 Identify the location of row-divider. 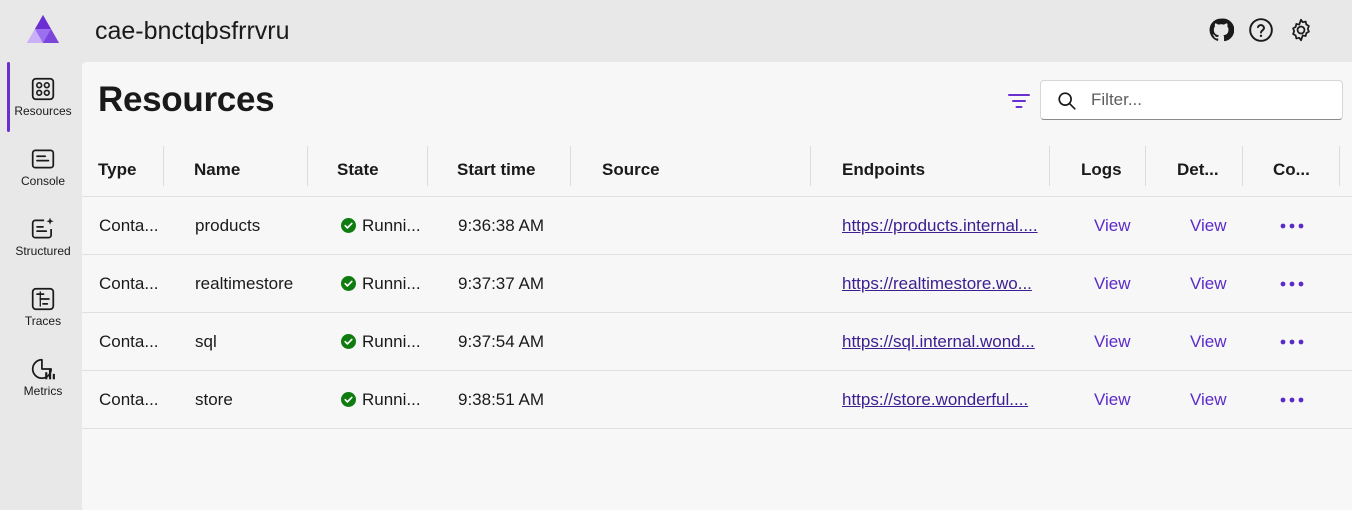
(717, 428).